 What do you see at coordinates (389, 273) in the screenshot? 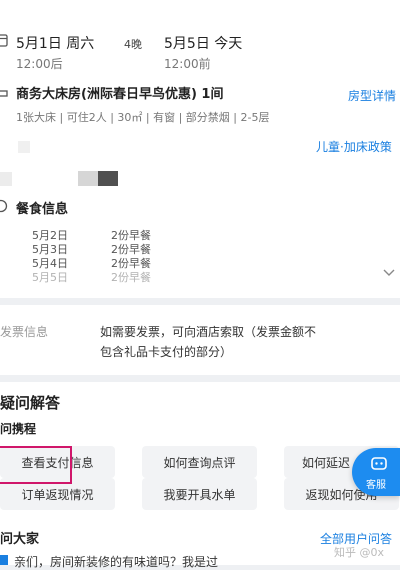
I see `chevron-down-icon` at bounding box center [389, 273].